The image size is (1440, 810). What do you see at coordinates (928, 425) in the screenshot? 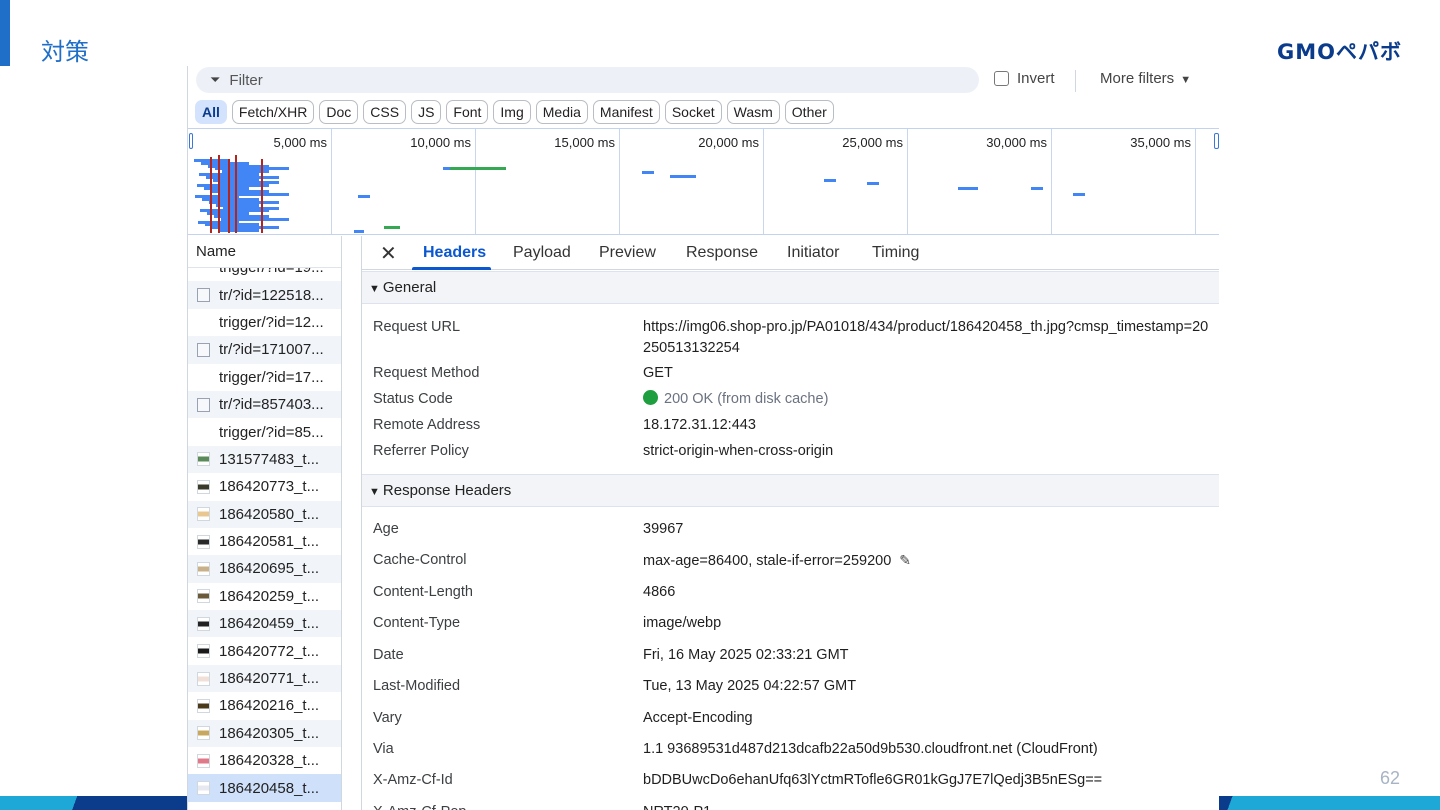
I see `header-value: 18.172.31.12:443` at bounding box center [928, 425].